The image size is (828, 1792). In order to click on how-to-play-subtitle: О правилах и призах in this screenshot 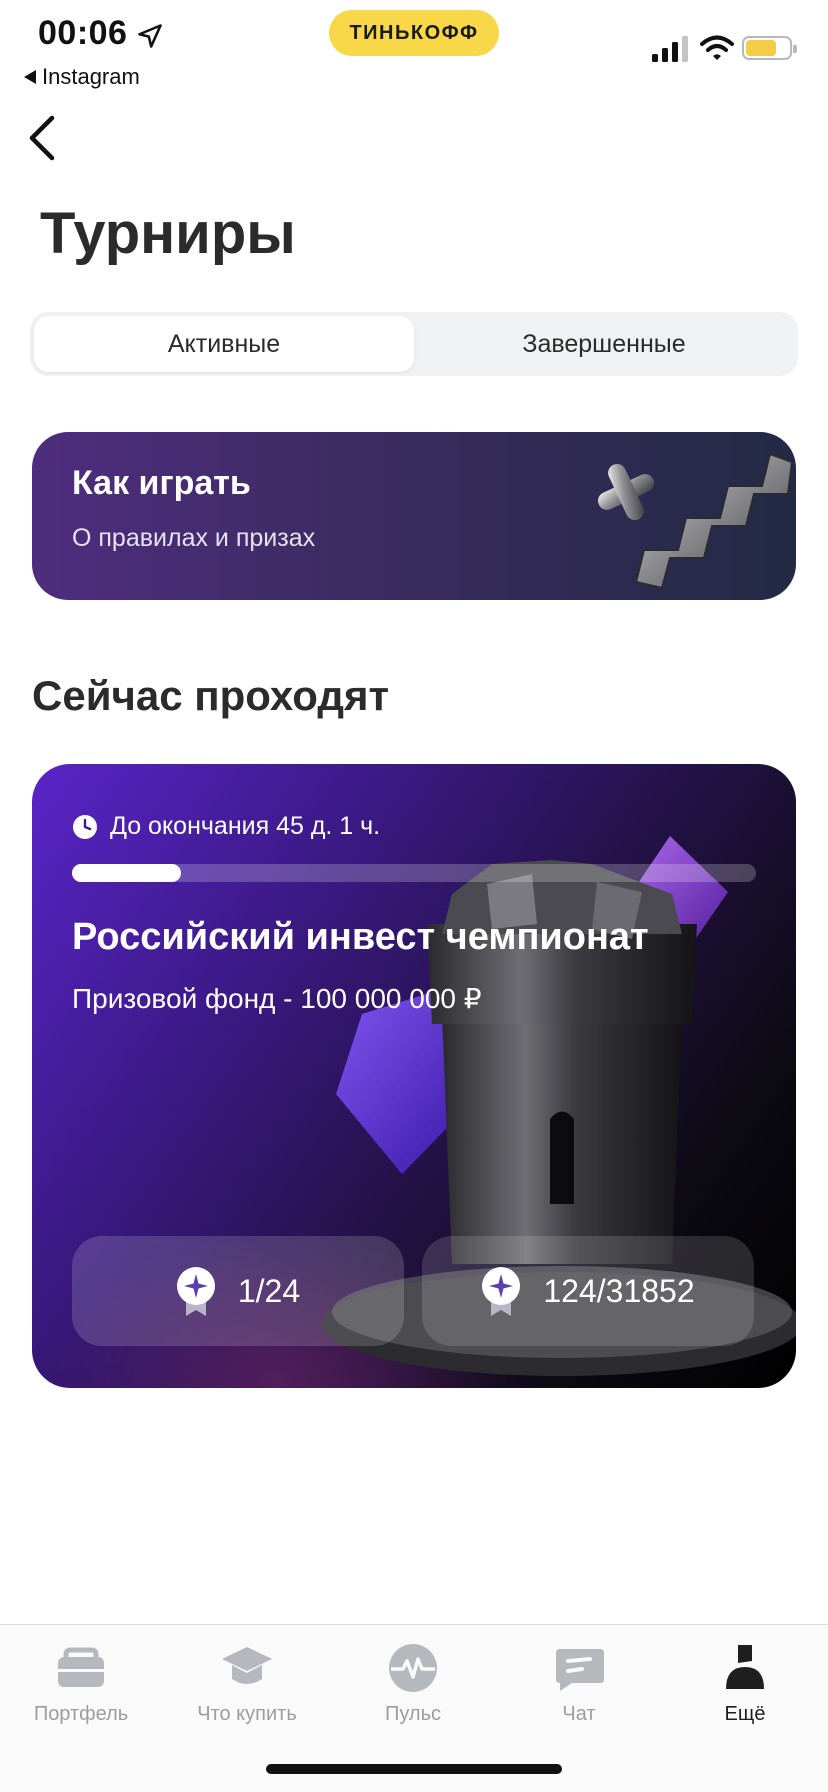, I will do `click(194, 538)`.